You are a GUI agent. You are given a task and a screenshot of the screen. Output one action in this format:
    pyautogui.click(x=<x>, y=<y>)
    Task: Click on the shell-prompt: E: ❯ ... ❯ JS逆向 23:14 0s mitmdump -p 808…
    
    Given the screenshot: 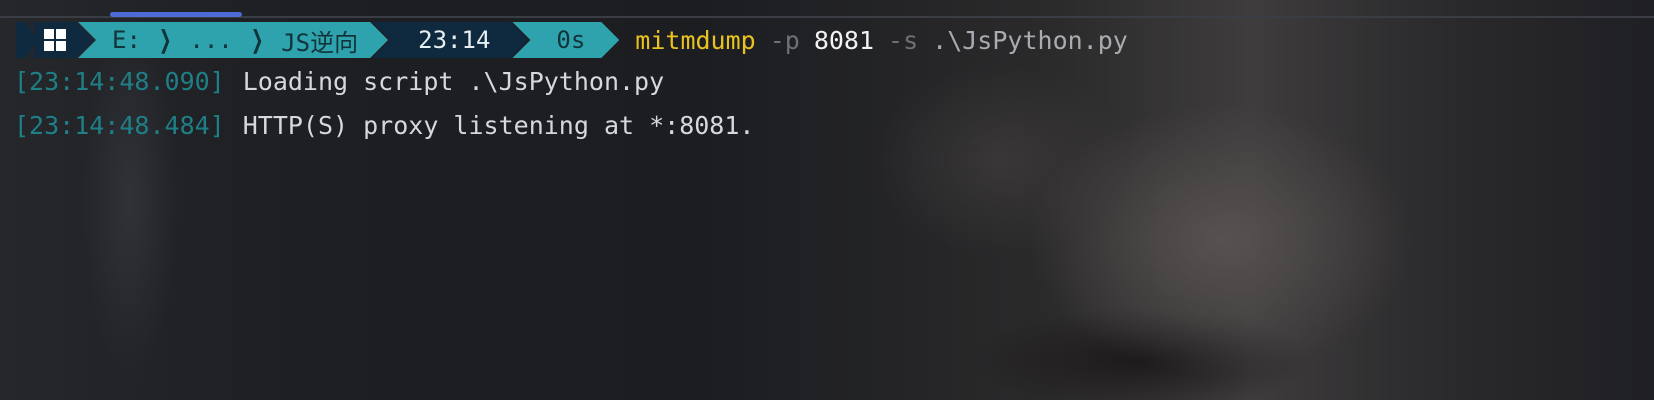 What is the action you would take?
    pyautogui.click(x=572, y=40)
    